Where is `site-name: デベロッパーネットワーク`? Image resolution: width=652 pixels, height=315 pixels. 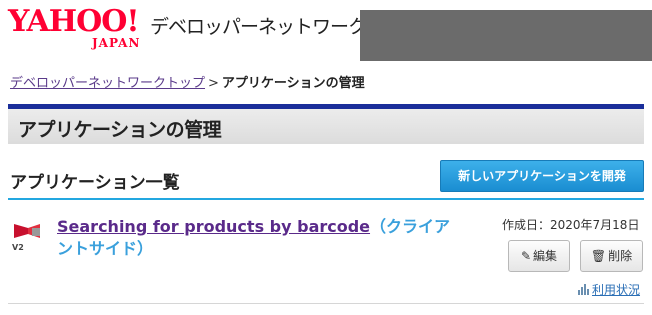 site-name: デベロッパーネットワーク is located at coordinates (258, 27).